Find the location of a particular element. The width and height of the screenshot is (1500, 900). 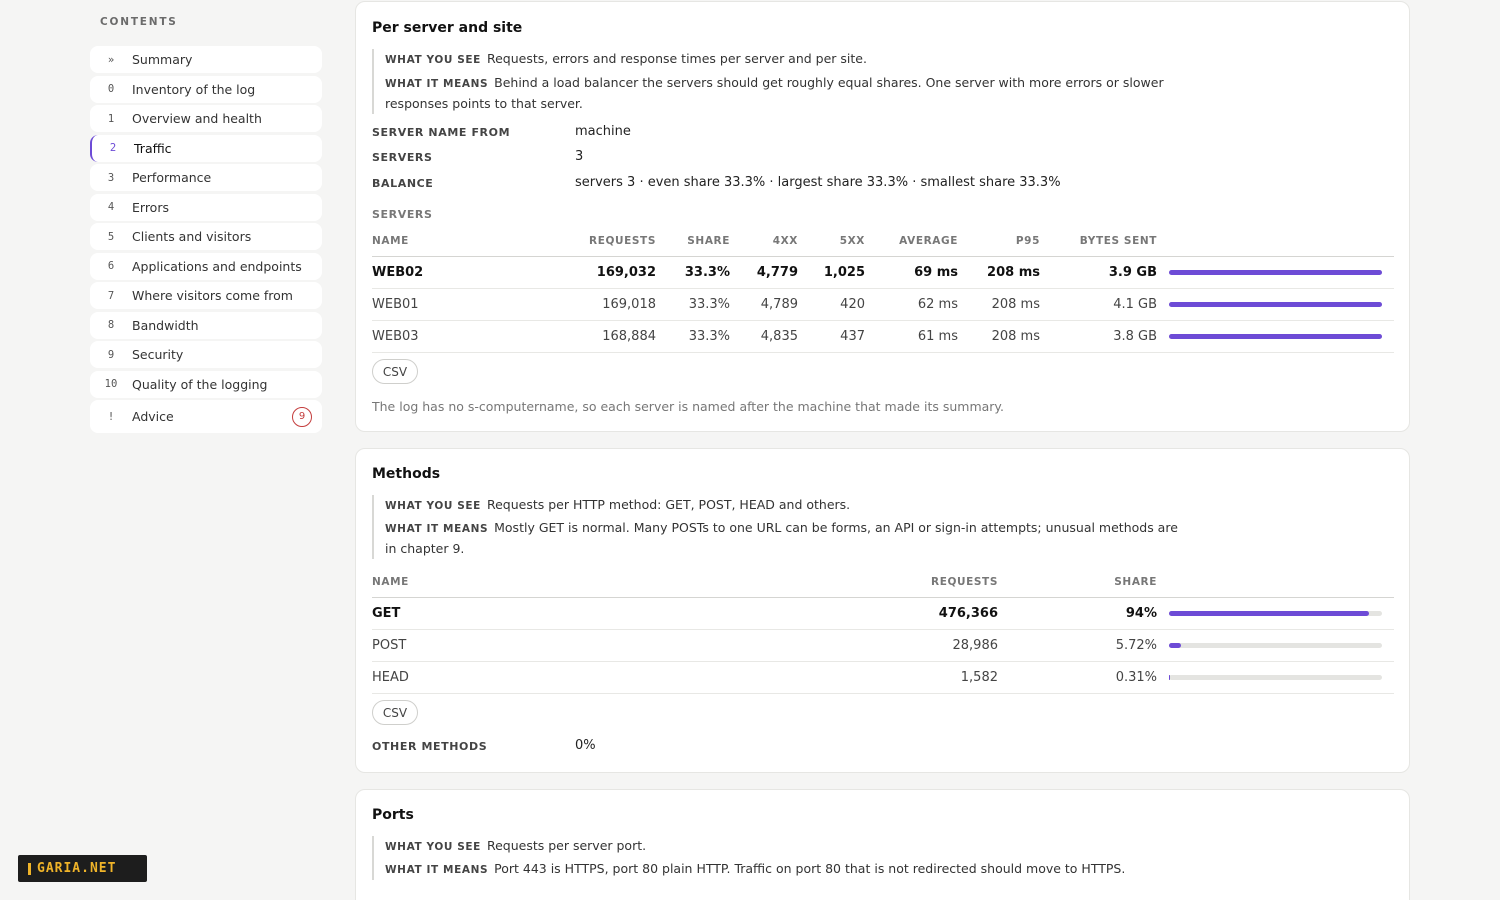

nav-item-overview: 1 Overview and health is located at coordinates (206, 118).